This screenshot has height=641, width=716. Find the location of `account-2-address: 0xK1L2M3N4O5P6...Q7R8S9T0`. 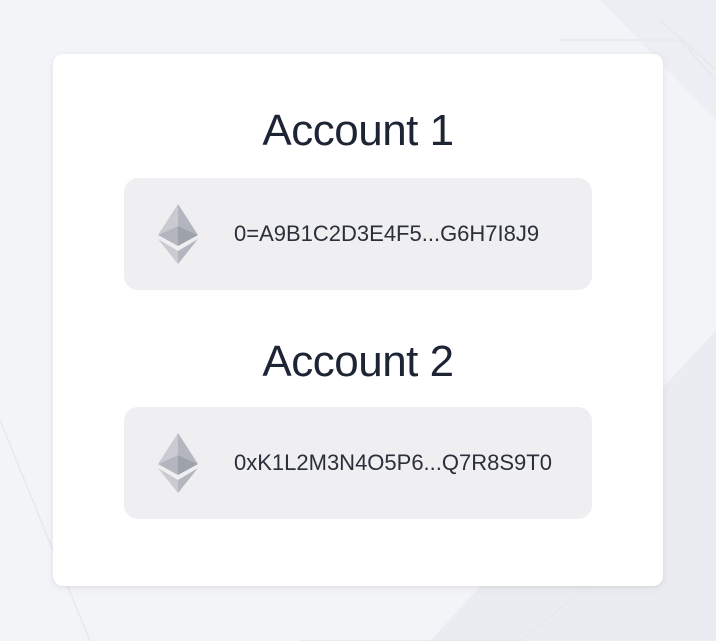

account-2-address: 0xK1L2M3N4O5P6...Q7R8S9T0 is located at coordinates (393, 462).